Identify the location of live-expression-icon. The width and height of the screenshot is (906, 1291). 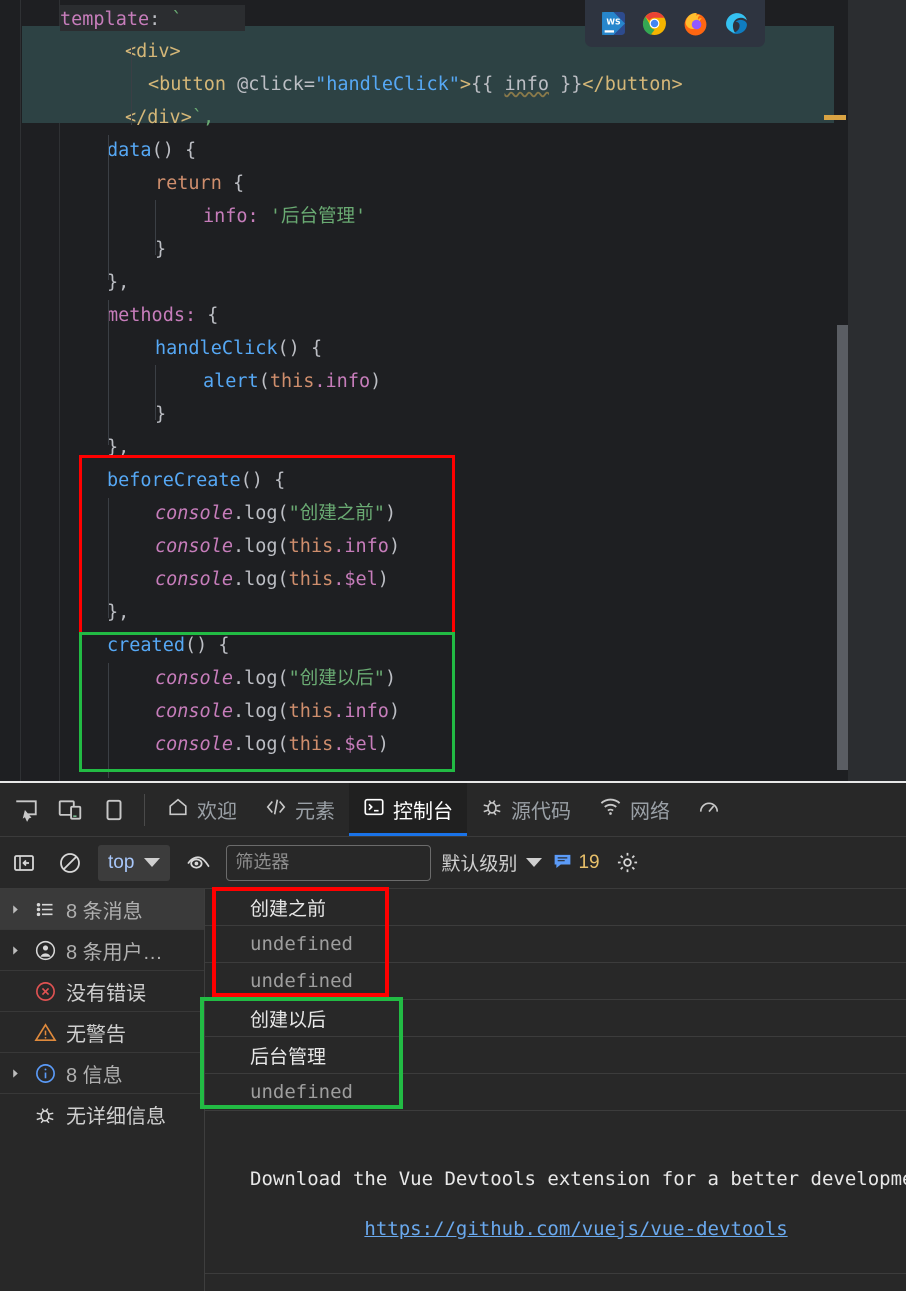
(198, 863).